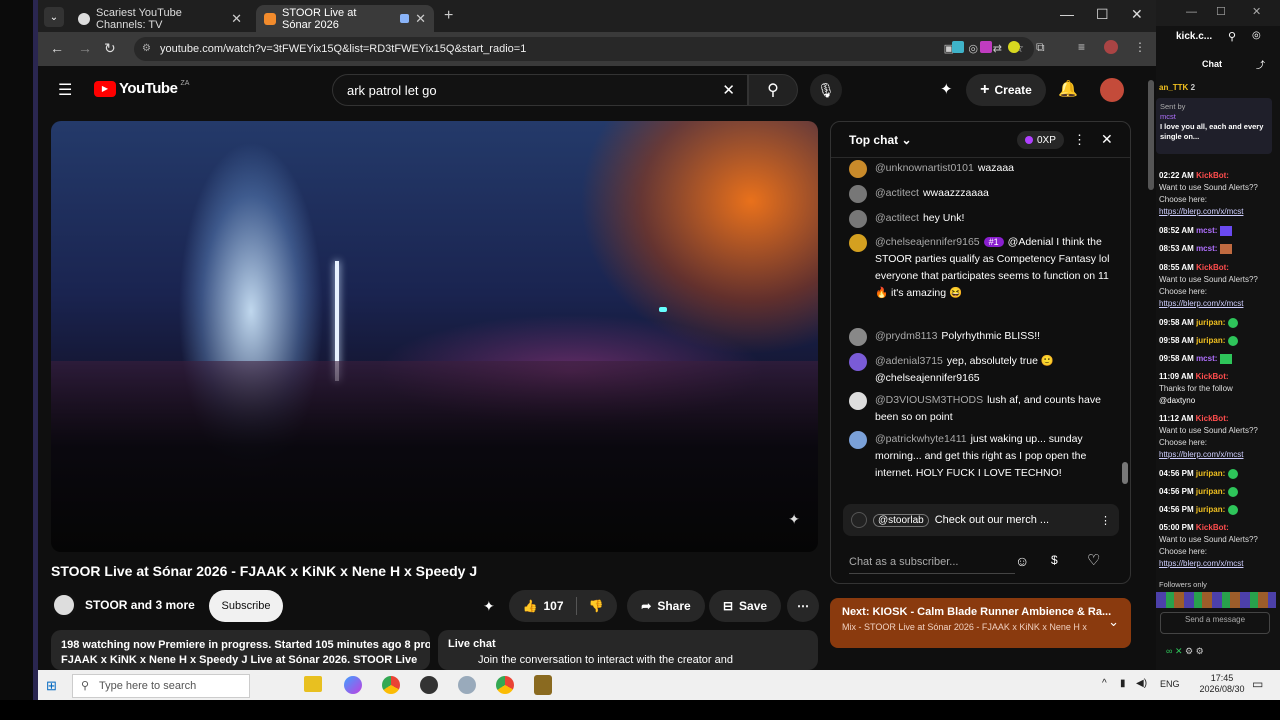 Image resolution: width=1280 pixels, height=720 pixels. I want to click on hamburger-menu-icon: ☰, so click(65, 90).